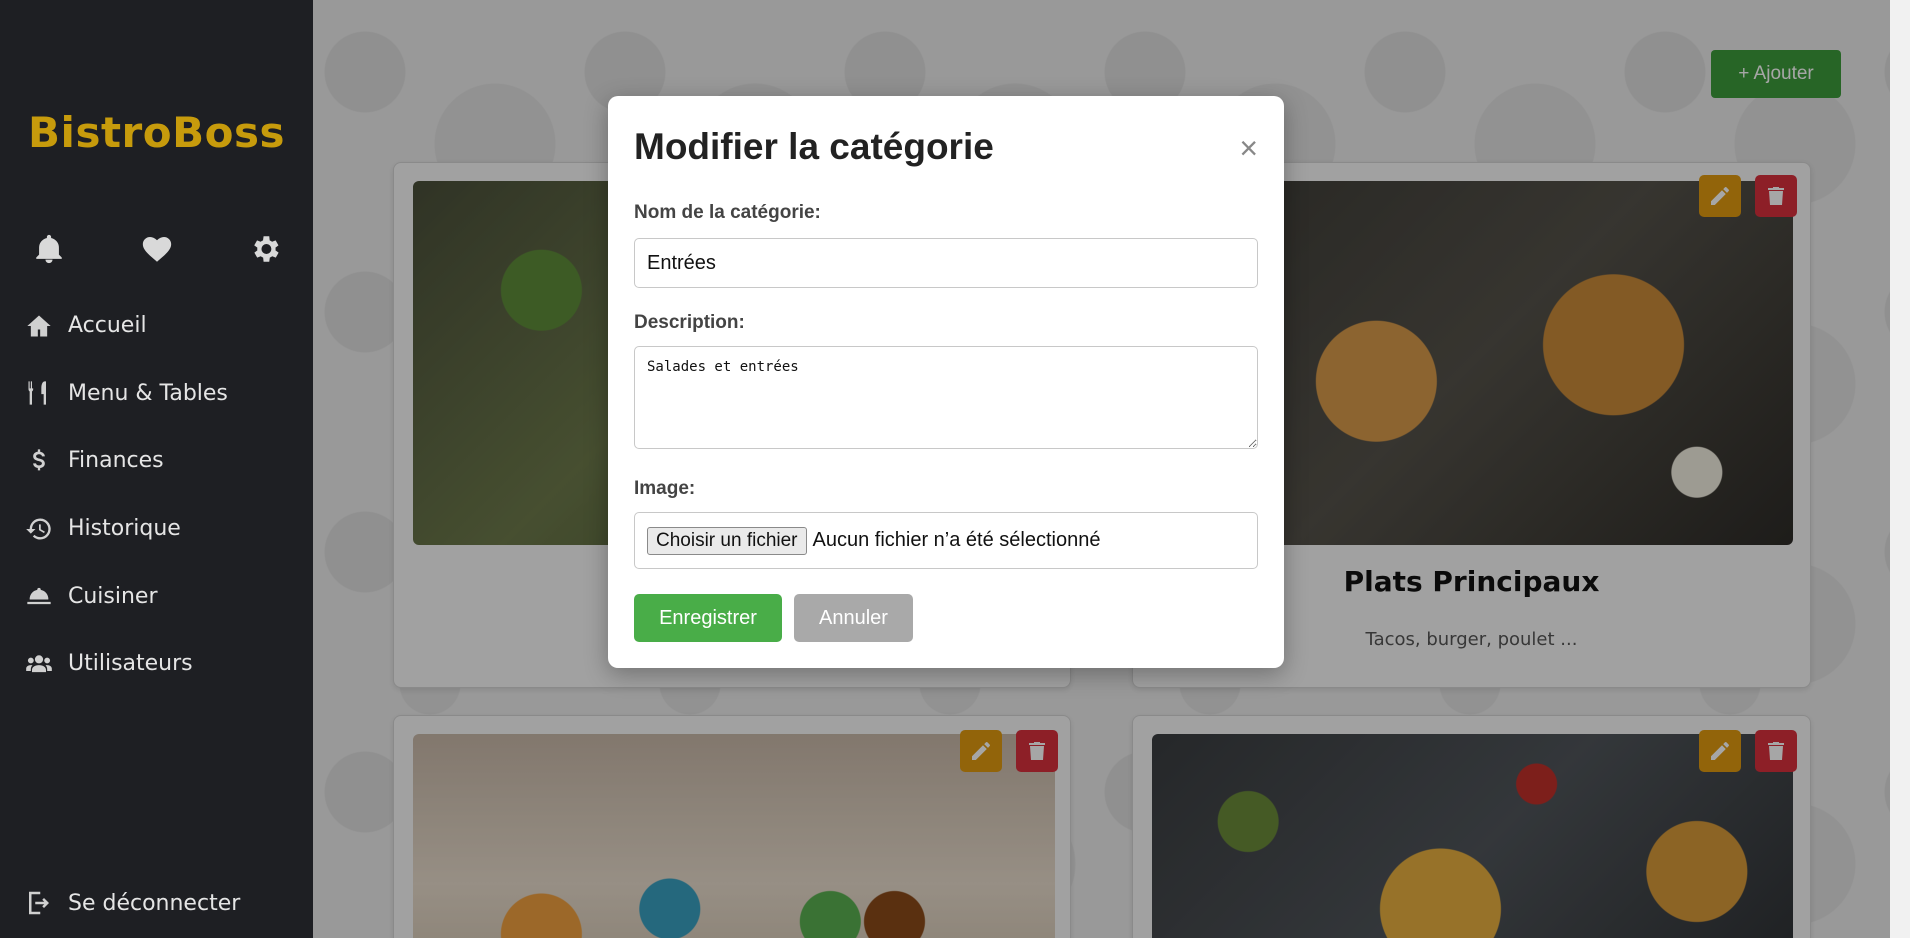 The height and width of the screenshot is (938, 1910). Describe the element at coordinates (130, 664) in the screenshot. I see `sidebar-item-label: Utilisateurs` at that location.